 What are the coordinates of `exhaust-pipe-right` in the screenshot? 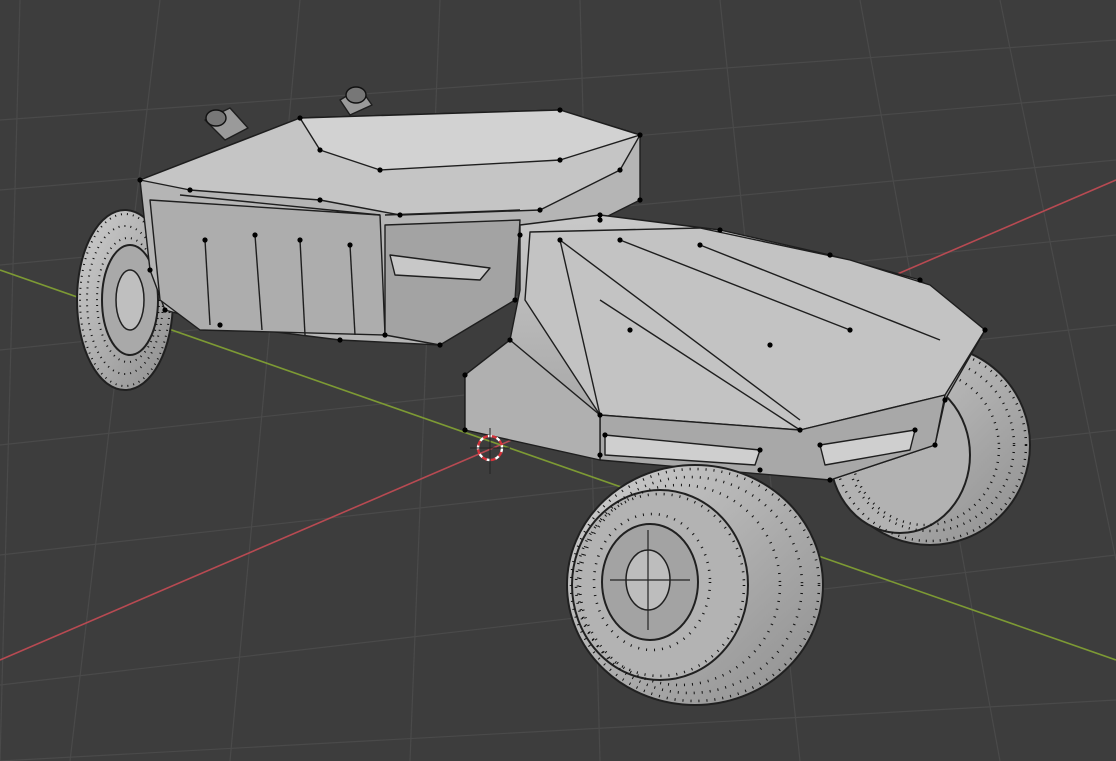 It's located at (356, 101).